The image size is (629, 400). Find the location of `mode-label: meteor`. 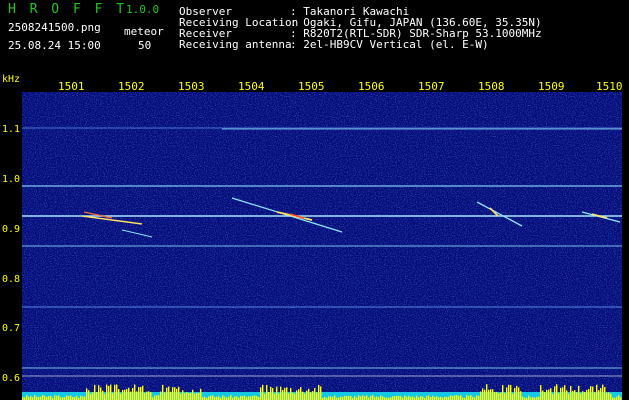

mode-label: meteor is located at coordinates (144, 31).